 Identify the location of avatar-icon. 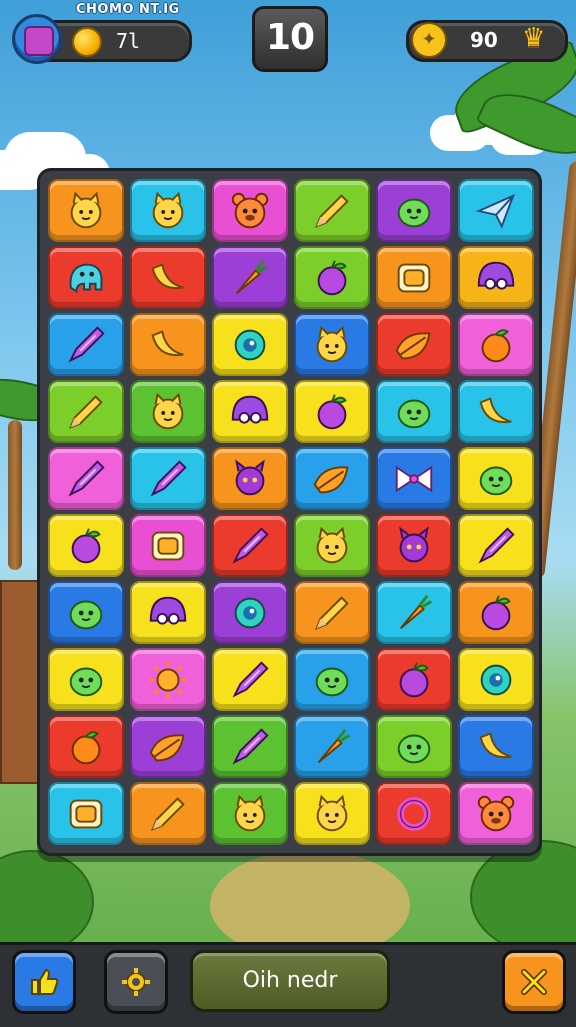
(39, 41).